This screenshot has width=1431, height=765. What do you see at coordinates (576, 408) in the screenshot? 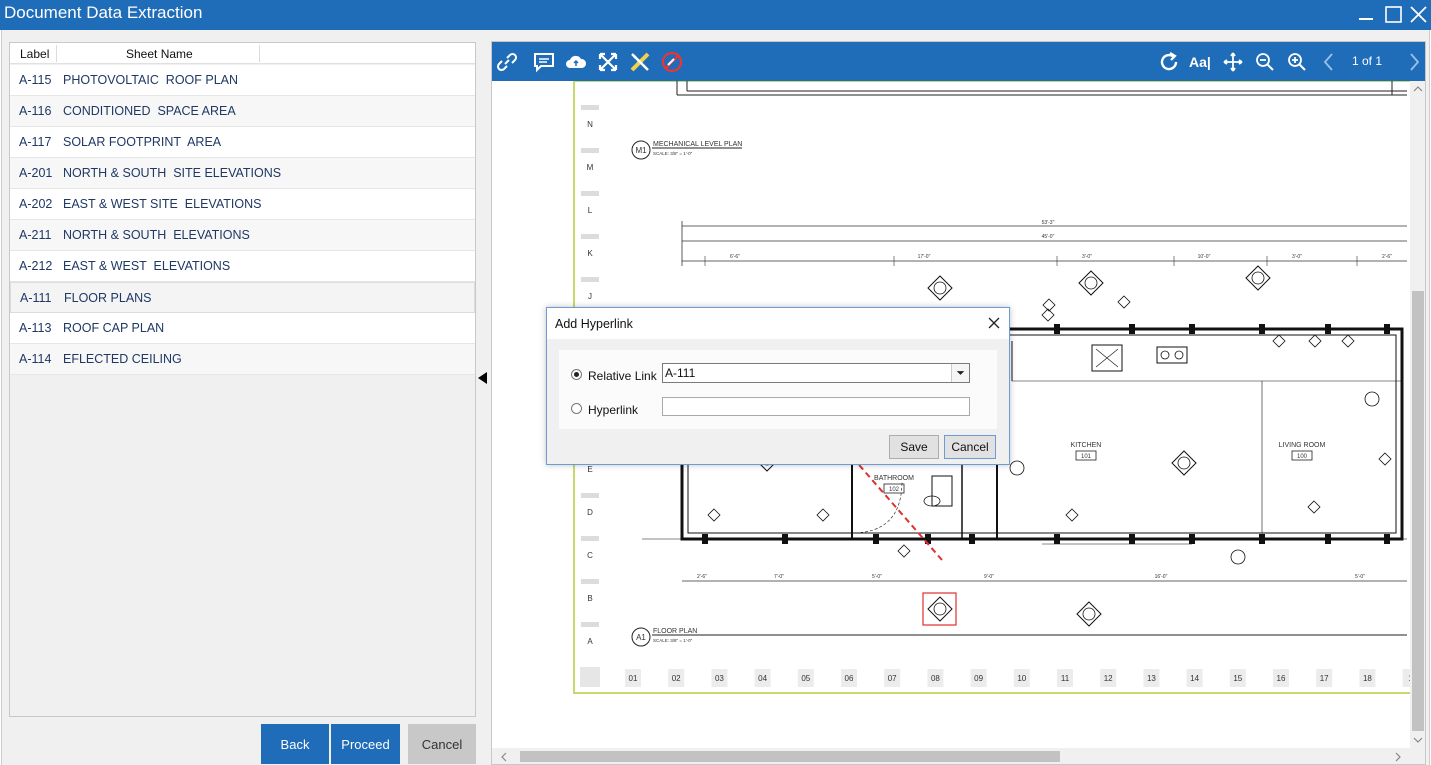
I see `hyperlink-radio` at bounding box center [576, 408].